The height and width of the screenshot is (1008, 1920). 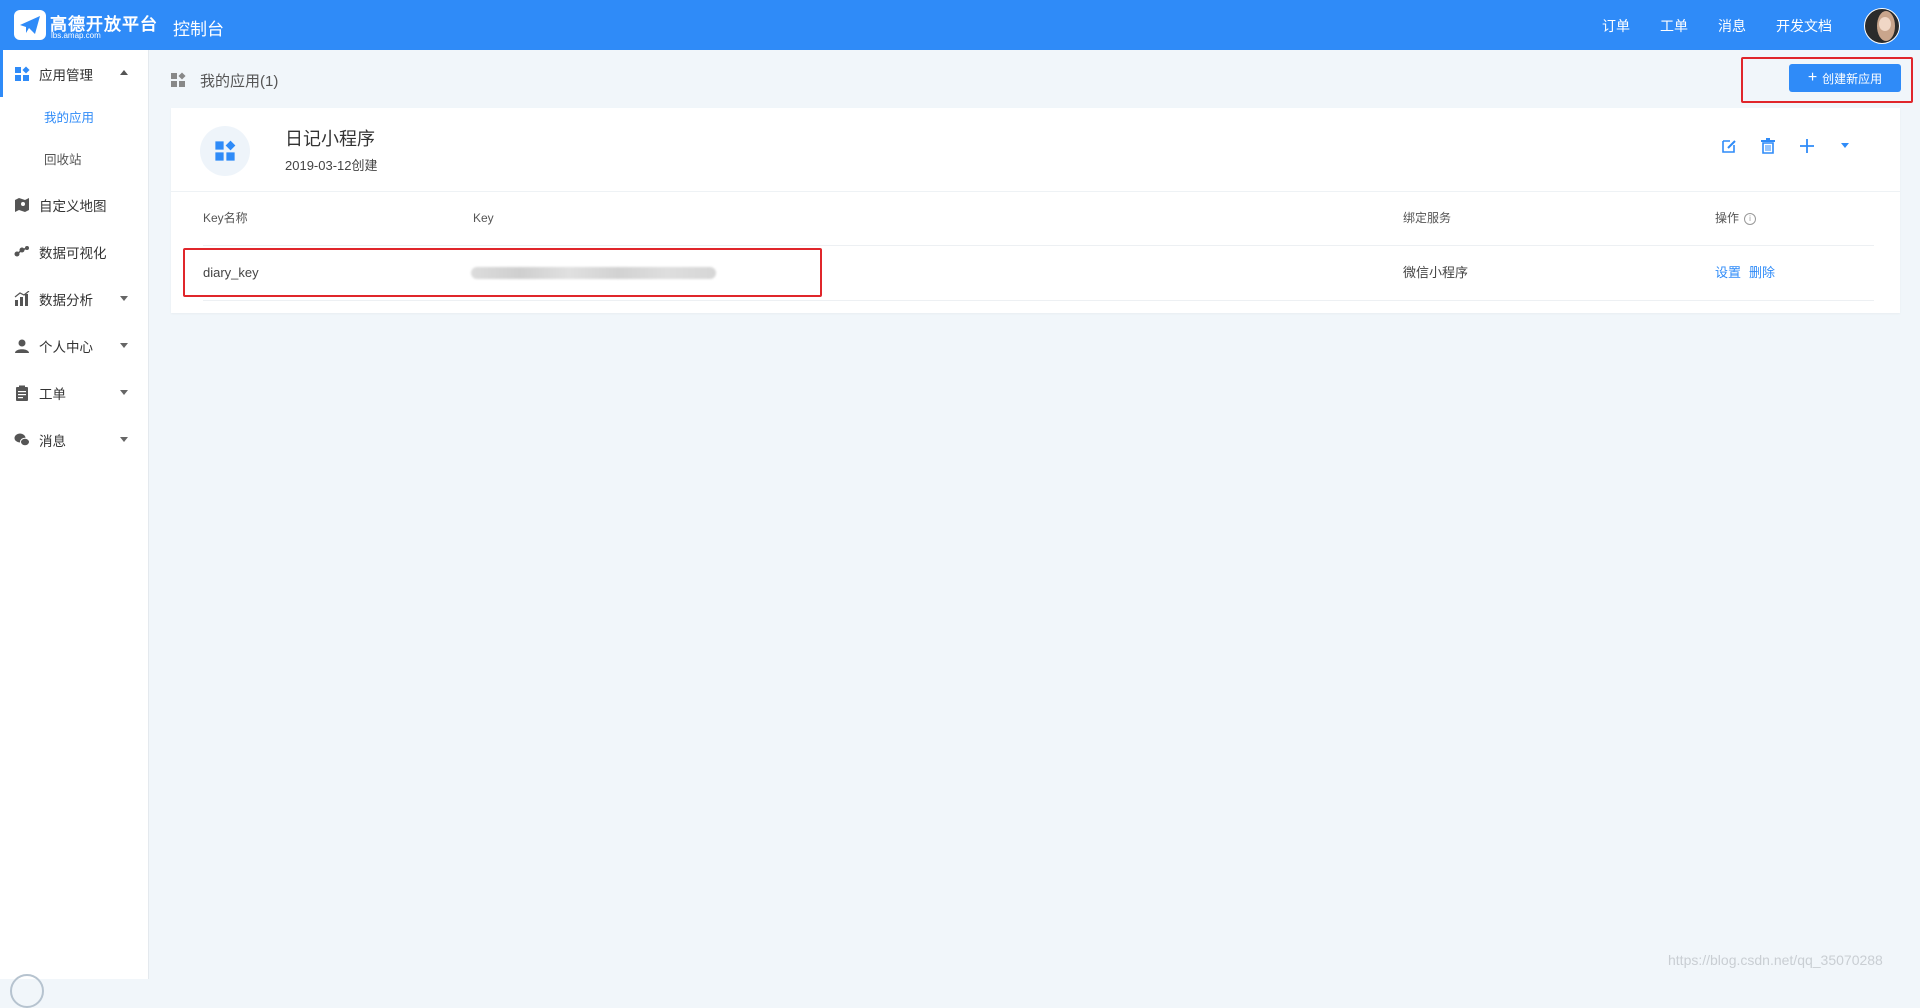 I want to click on logo-paper-plane-icon, so click(x=30, y=25).